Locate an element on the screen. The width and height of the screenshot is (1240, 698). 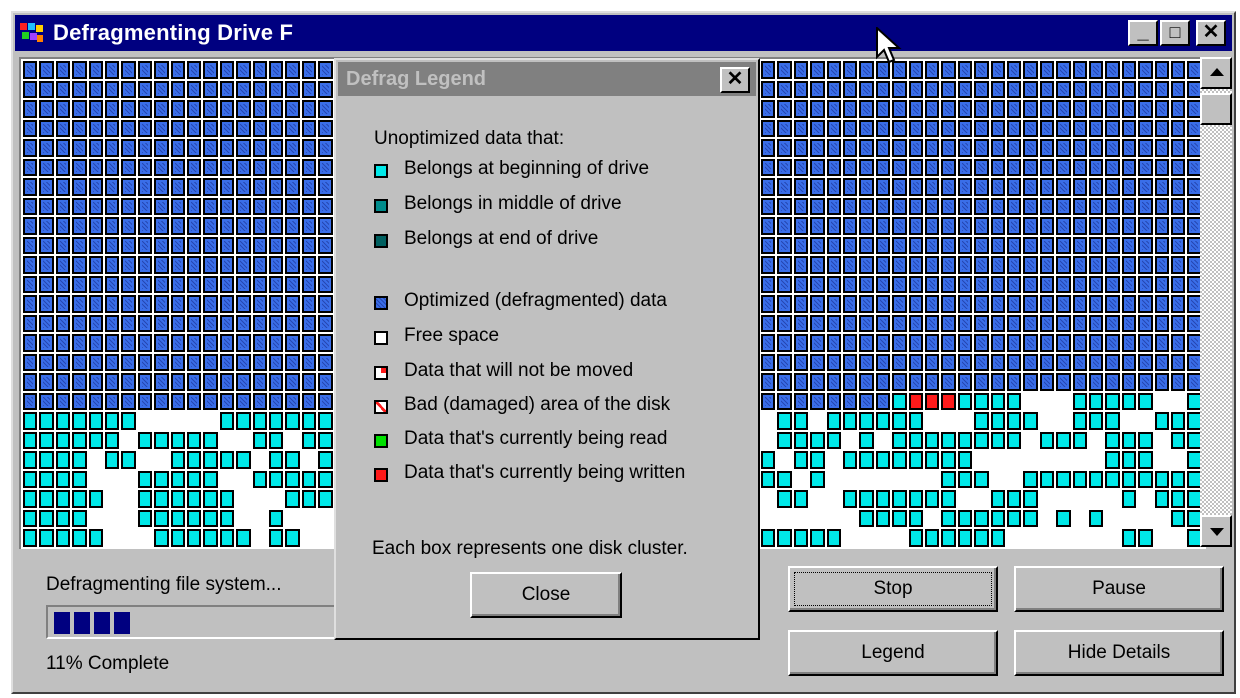
legend-close-x-button: ✕ is located at coordinates (735, 80).